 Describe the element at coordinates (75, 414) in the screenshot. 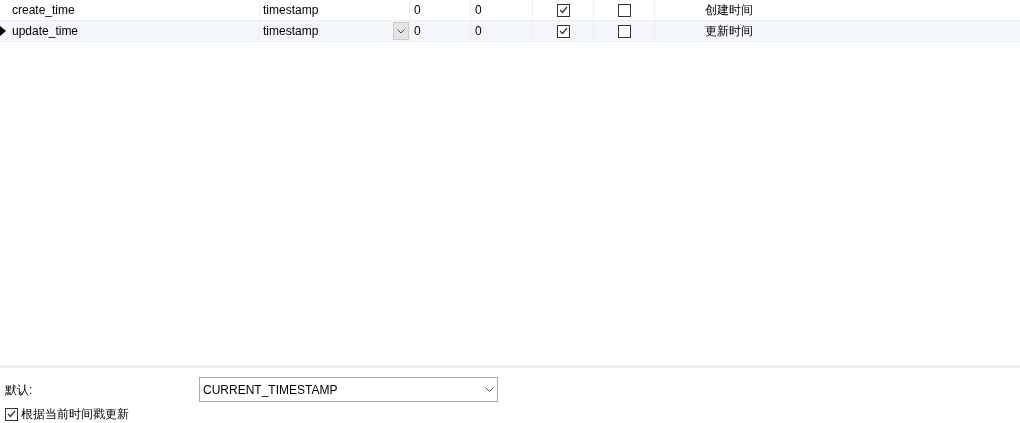

I see `checkbox-label: 根据当前时间戳更新` at that location.